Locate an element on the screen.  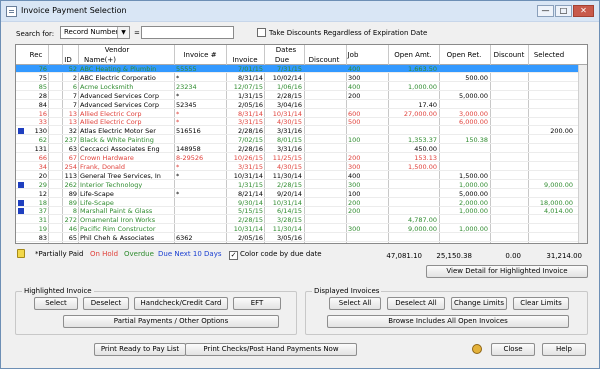
cell-due: 11/30/14 is located at coordinates (287, 175).